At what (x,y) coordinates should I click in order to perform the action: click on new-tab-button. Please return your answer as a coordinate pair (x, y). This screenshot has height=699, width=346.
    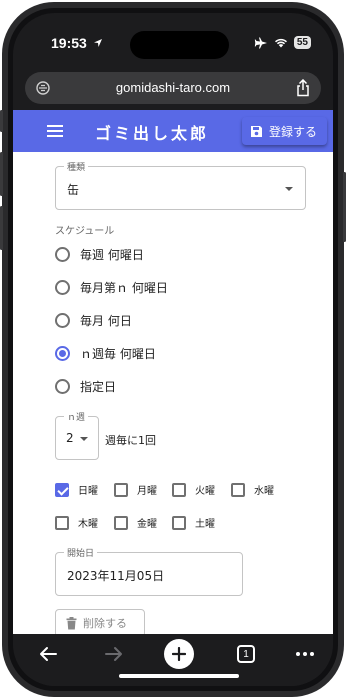
    Looking at the image, I should click on (179, 654).